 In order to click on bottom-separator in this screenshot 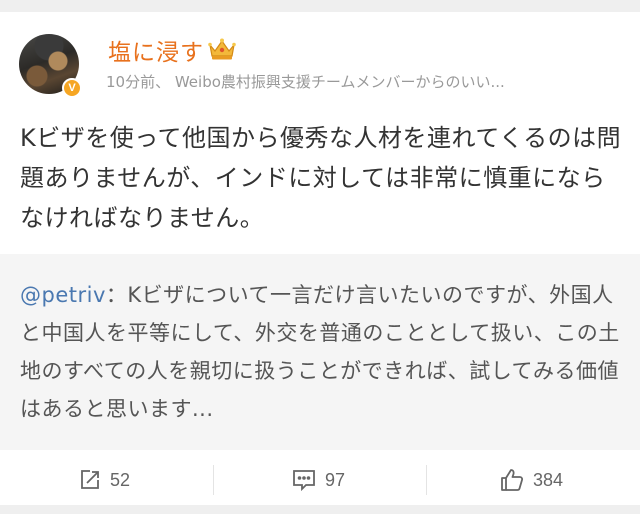, I will do `click(320, 509)`.